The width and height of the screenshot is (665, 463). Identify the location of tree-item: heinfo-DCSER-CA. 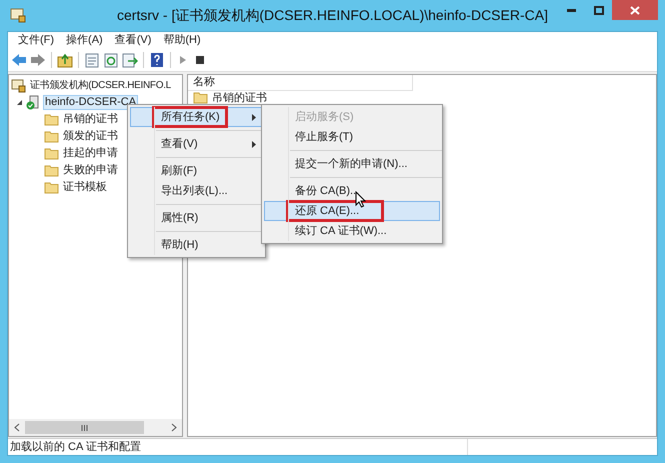
(91, 102).